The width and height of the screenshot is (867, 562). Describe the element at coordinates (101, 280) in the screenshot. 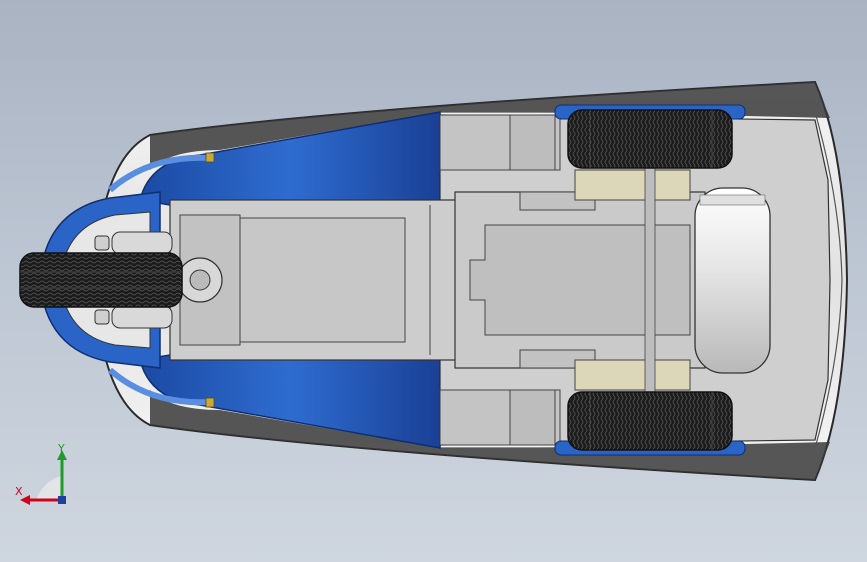

I see `front-tire` at that location.